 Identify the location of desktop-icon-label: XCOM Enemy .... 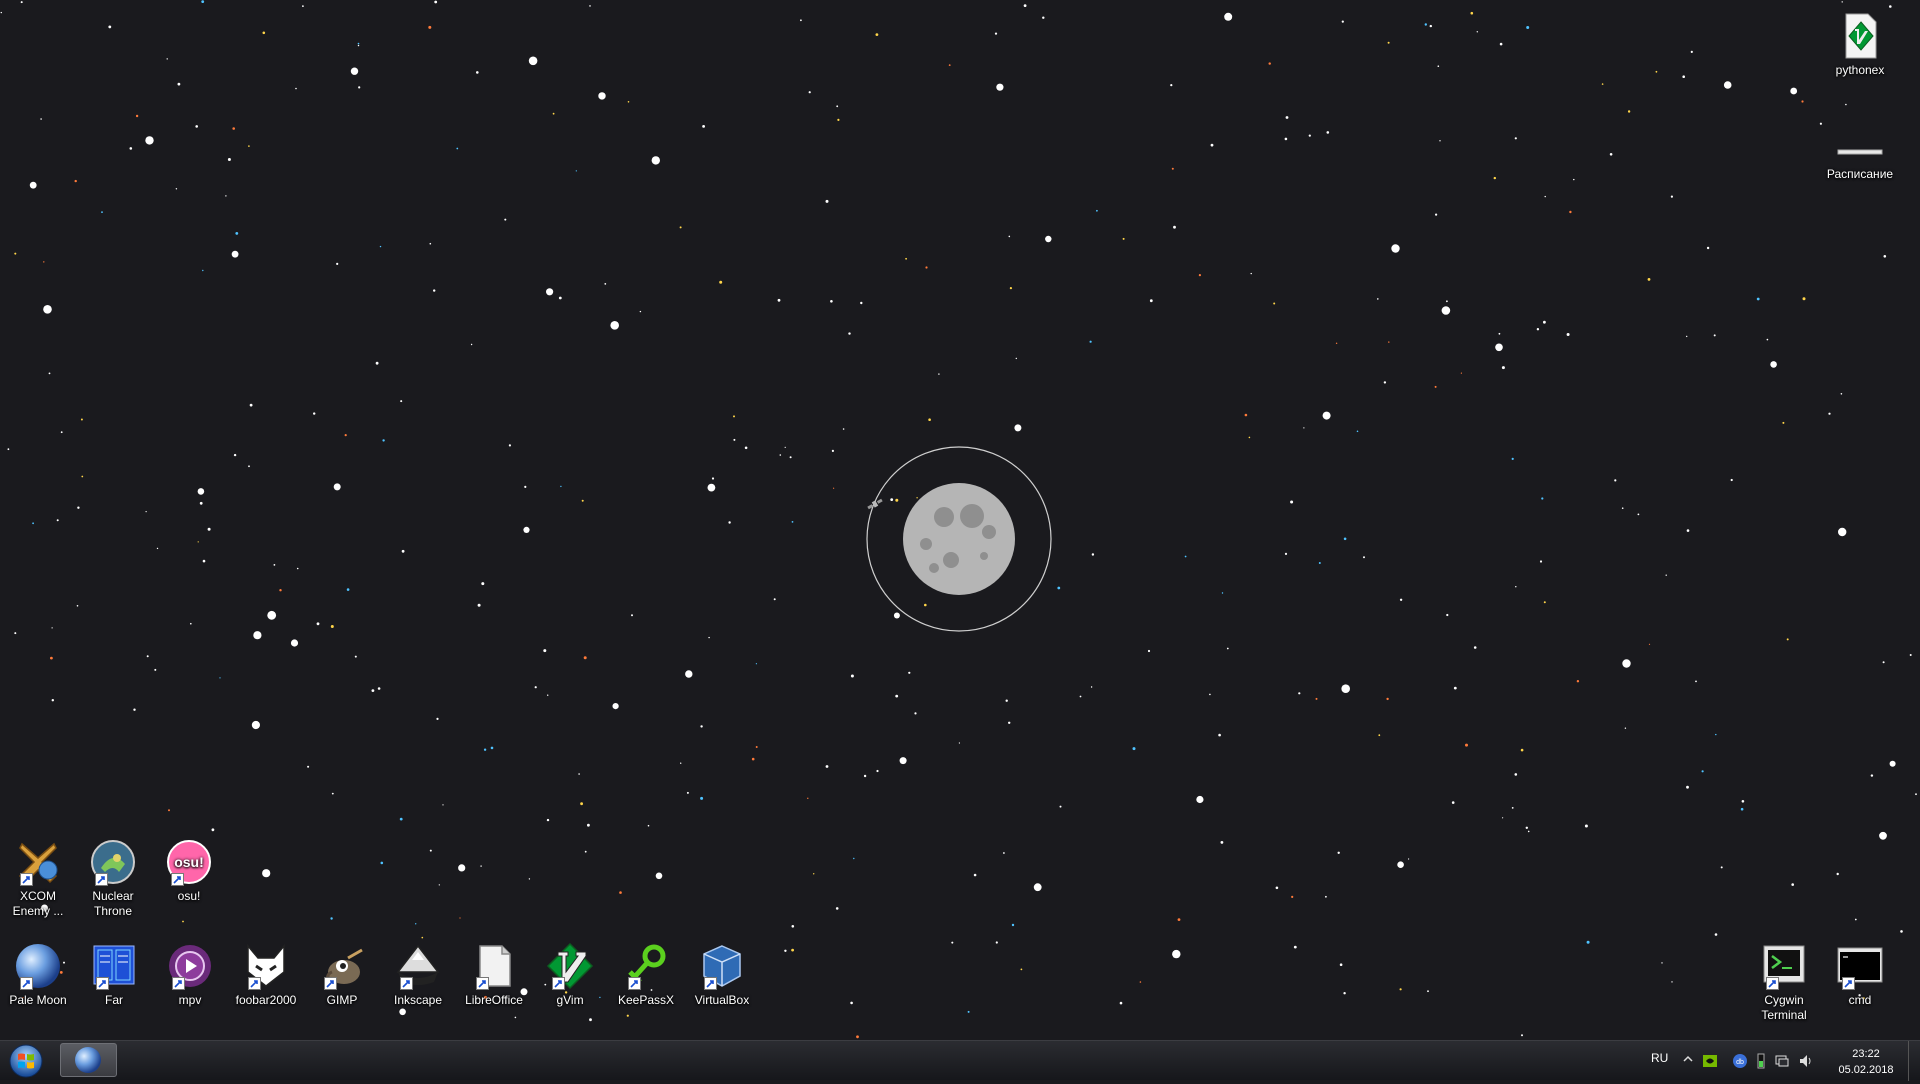
(38, 903).